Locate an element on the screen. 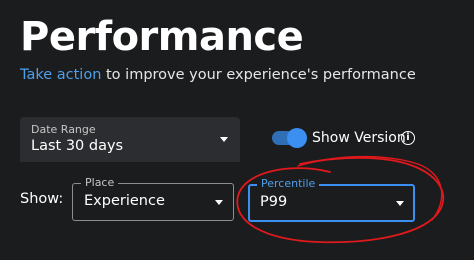 This screenshot has height=260, width=474. take-action-link: Take action is located at coordinates (60, 75).